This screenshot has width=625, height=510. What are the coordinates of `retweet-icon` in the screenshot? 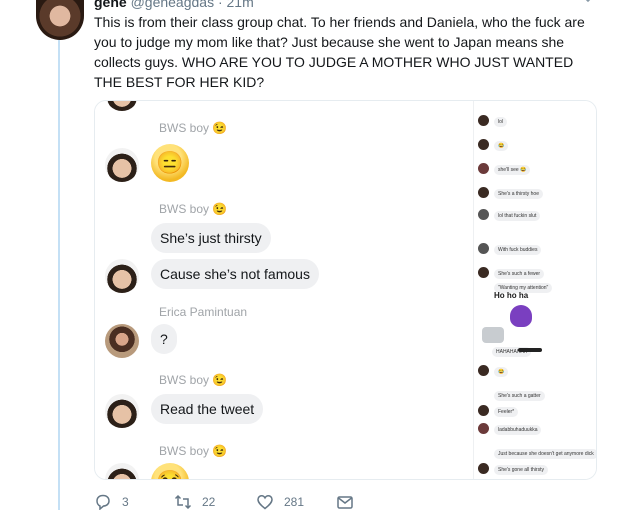 It's located at (183, 502).